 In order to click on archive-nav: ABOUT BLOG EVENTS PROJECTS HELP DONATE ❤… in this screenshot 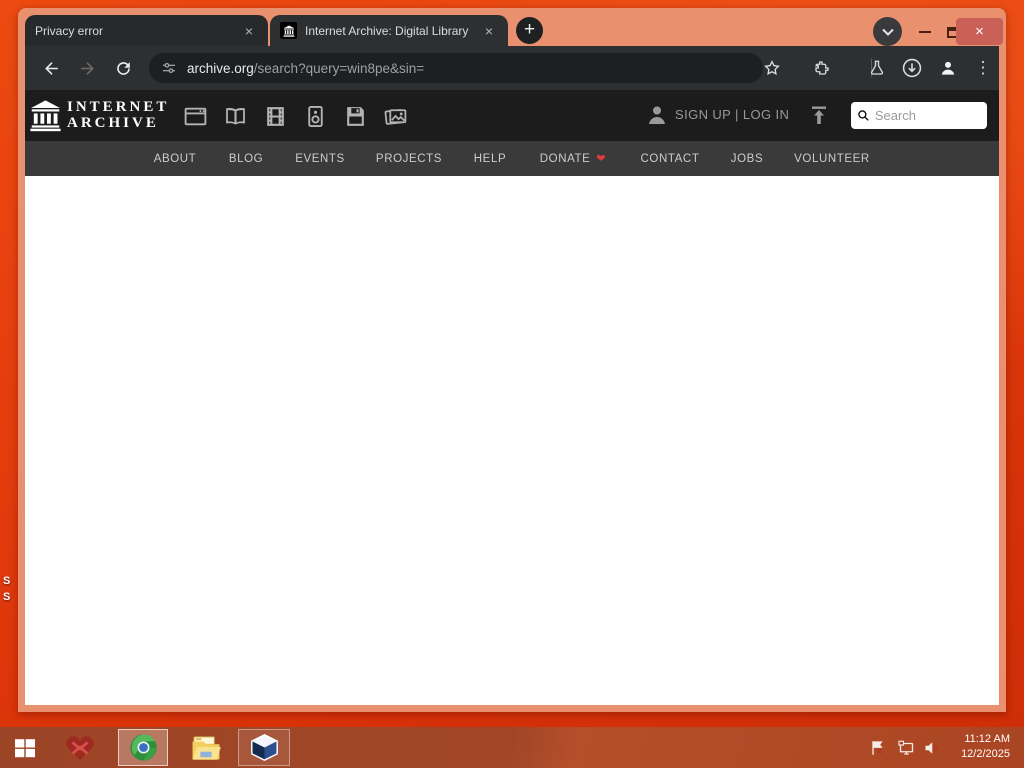, I will do `click(512, 158)`.